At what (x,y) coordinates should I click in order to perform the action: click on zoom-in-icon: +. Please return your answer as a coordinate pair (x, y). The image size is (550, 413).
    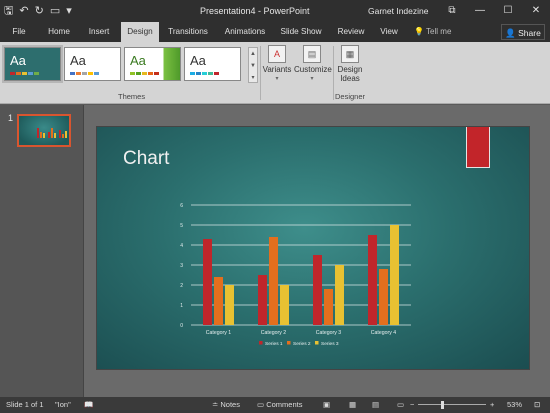
    Looking at the image, I should click on (492, 405).